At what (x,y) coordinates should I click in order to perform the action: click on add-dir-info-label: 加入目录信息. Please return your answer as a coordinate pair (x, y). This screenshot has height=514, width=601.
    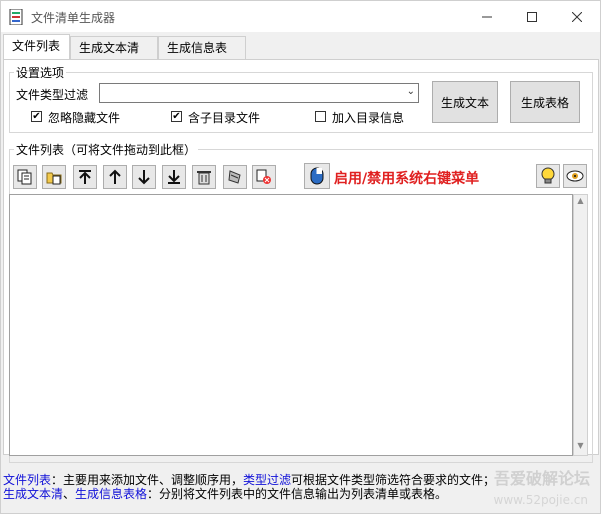
    Looking at the image, I should click on (368, 118).